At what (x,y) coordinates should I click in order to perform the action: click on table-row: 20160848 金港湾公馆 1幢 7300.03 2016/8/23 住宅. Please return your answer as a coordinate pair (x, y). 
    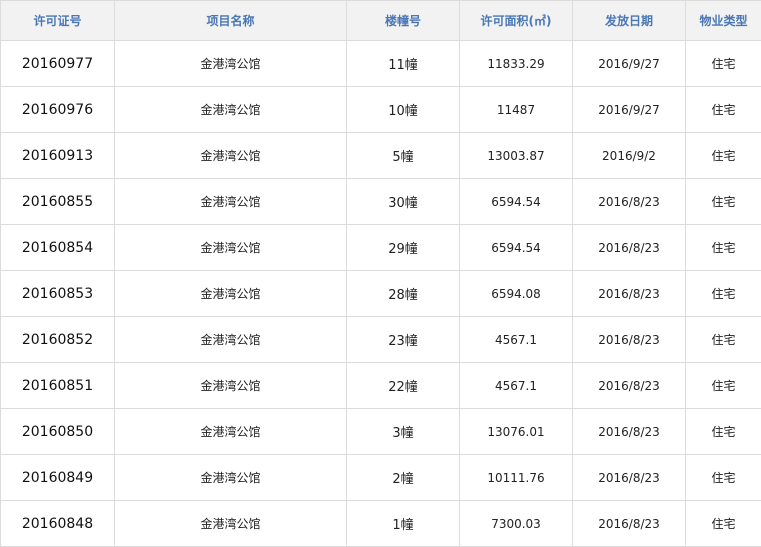
    Looking at the image, I should click on (380, 523).